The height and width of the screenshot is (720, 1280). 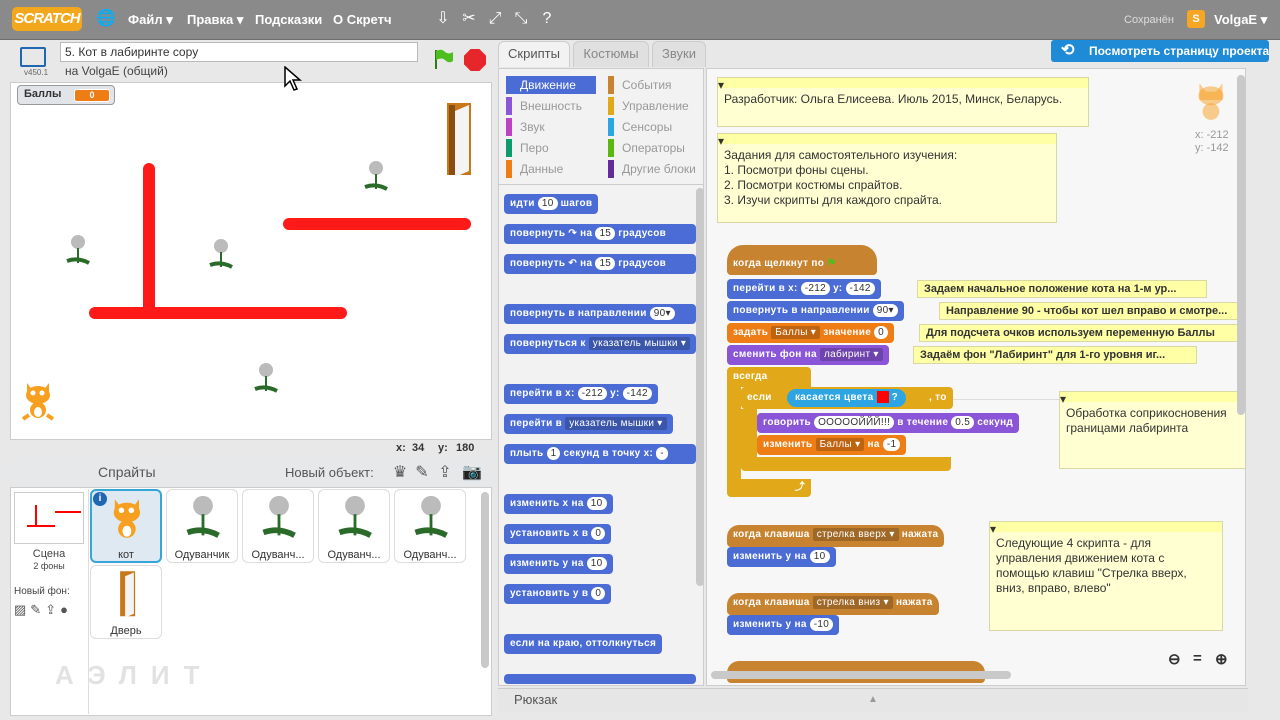 I want to click on sprite-library-icon: ♛, so click(x=400, y=473).